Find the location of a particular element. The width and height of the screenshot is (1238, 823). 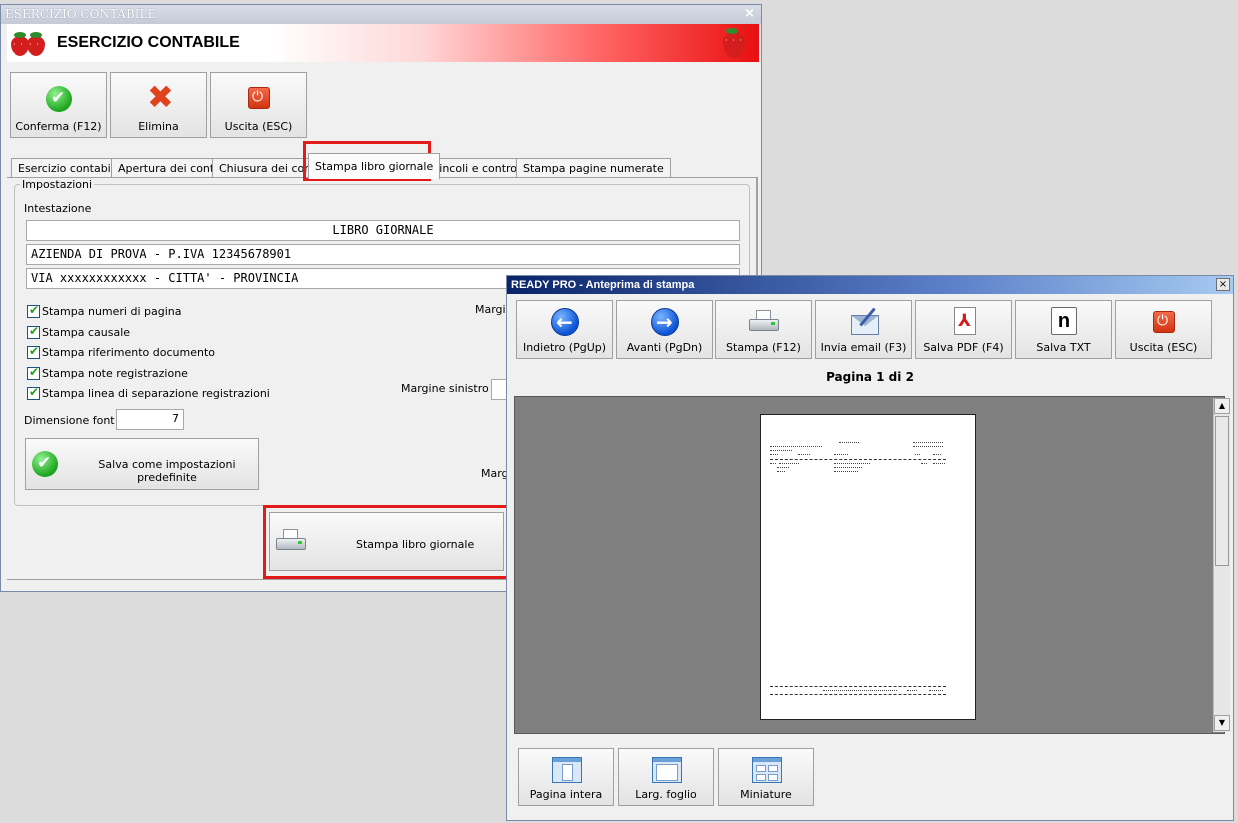

forward-pgdn-button: → Avanti (PgDn) is located at coordinates (664, 329).